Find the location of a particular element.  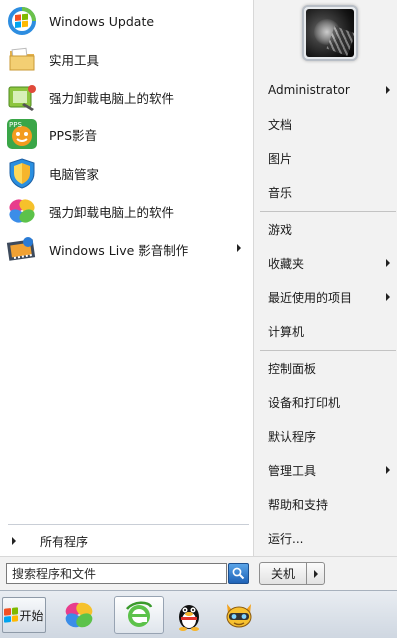

menu-item-label: 游戏 is located at coordinates (280, 229).